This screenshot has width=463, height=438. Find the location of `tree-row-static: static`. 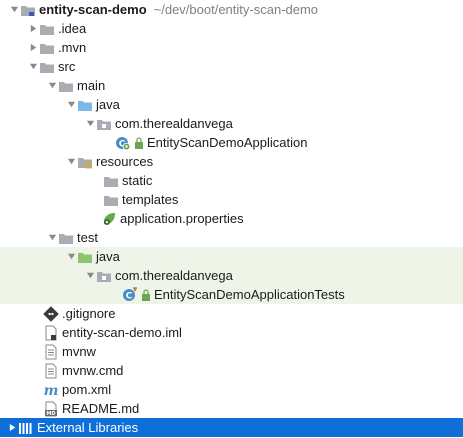

tree-row-static: static is located at coordinates (231, 180).